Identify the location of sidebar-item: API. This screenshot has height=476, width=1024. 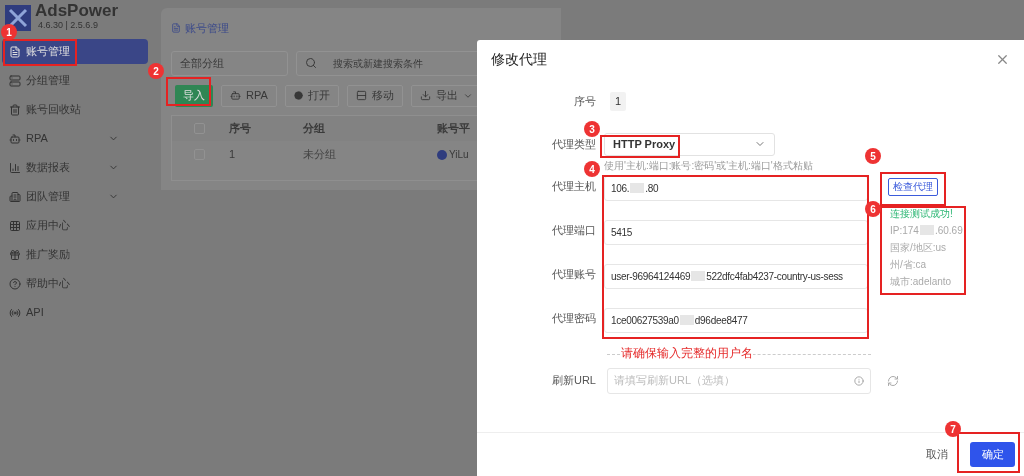
(75, 312).